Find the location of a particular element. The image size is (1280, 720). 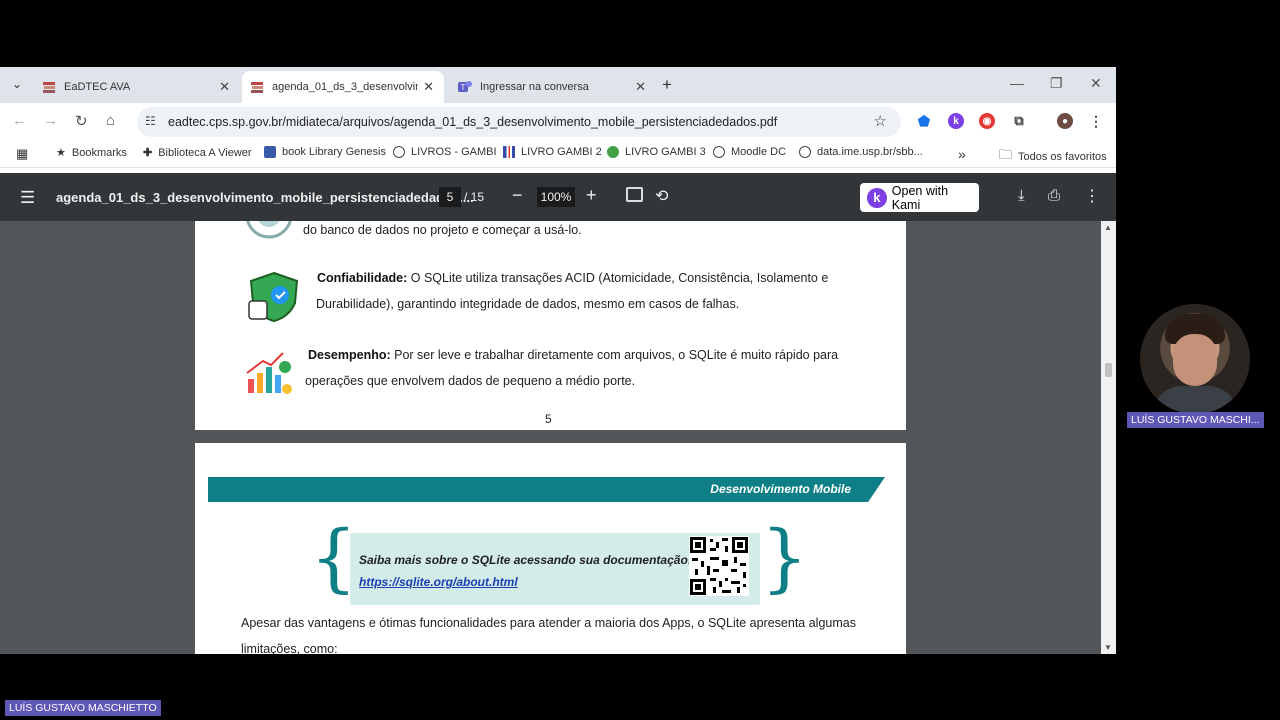

bookmark-star-icon: ☆ is located at coordinates (880, 121).